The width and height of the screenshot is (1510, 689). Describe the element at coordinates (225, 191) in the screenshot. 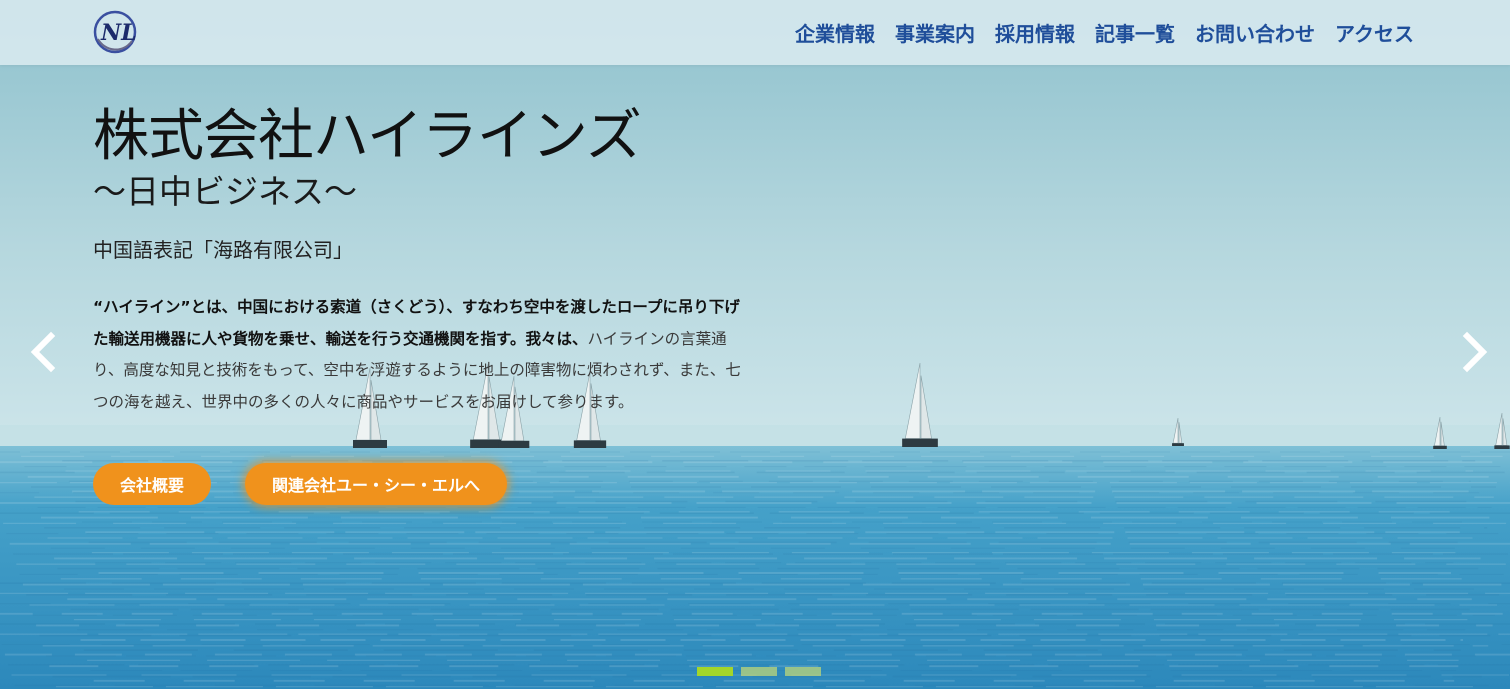

I see `hero-subtitle: ～日中ビジネス～` at that location.